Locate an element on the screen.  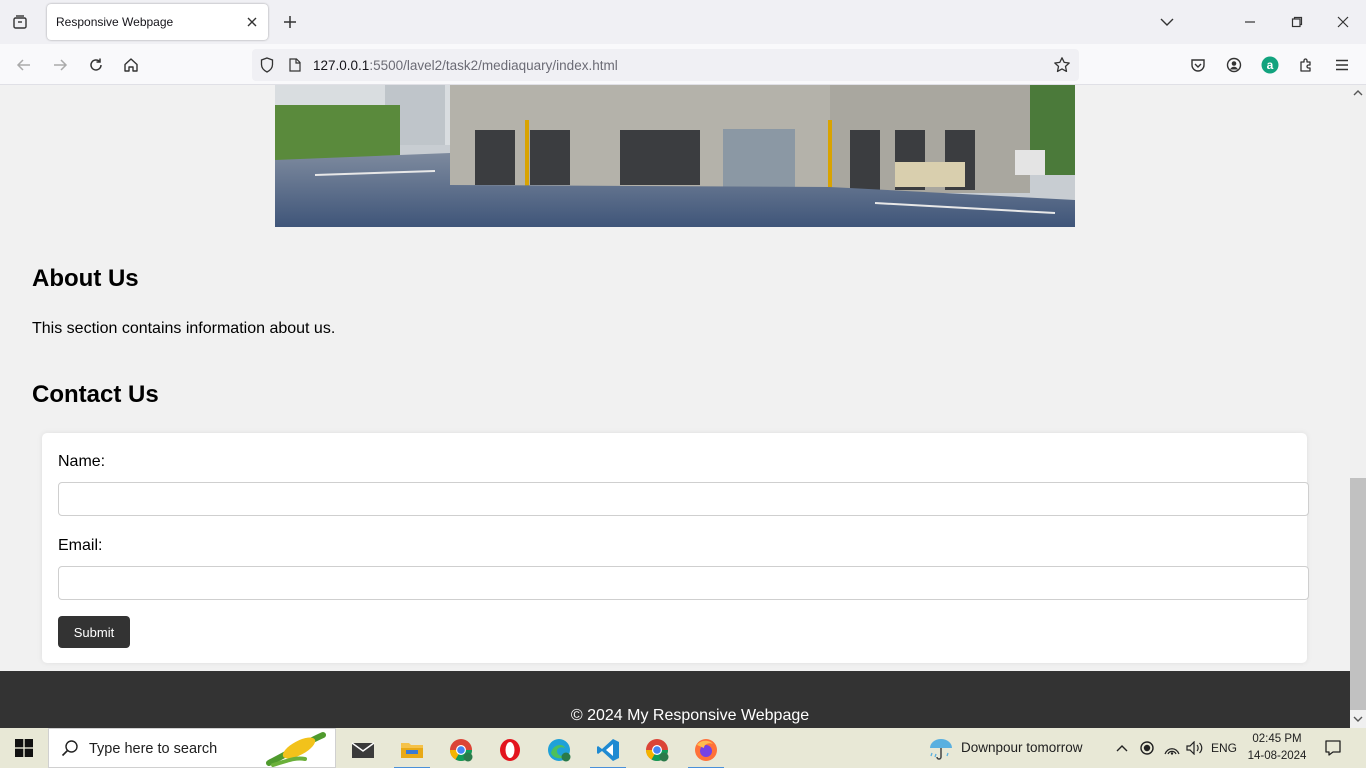
corn-search-highlight-icon is located at coordinates (296, 749).